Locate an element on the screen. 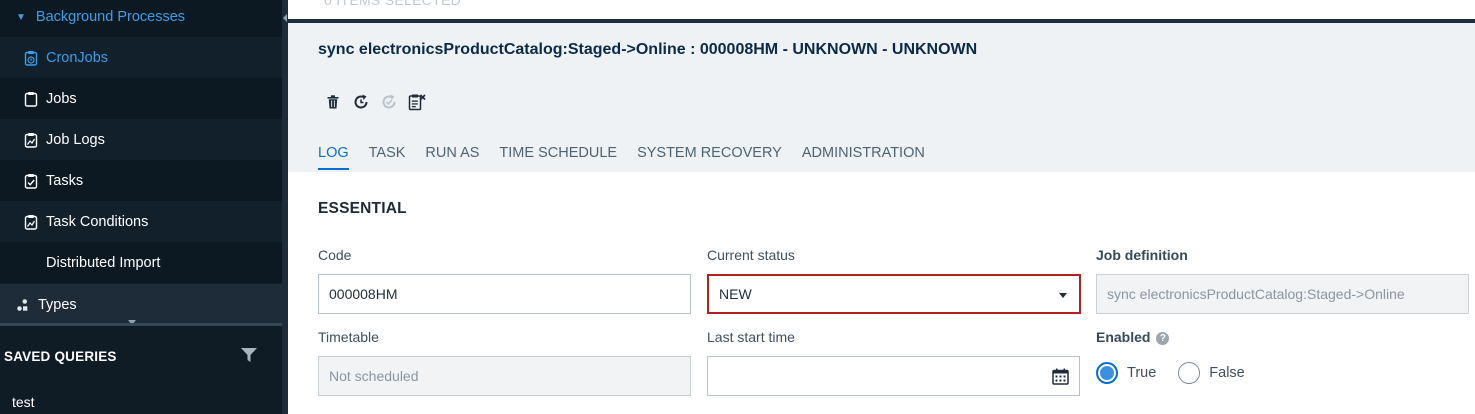 The width and height of the screenshot is (1475, 414). current-status-label: Current status is located at coordinates (751, 255).